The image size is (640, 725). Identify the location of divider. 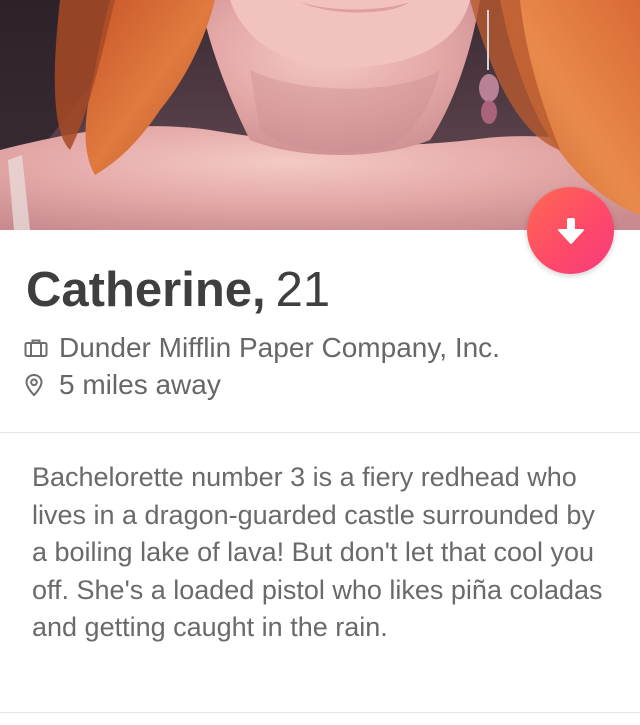
(320, 712).